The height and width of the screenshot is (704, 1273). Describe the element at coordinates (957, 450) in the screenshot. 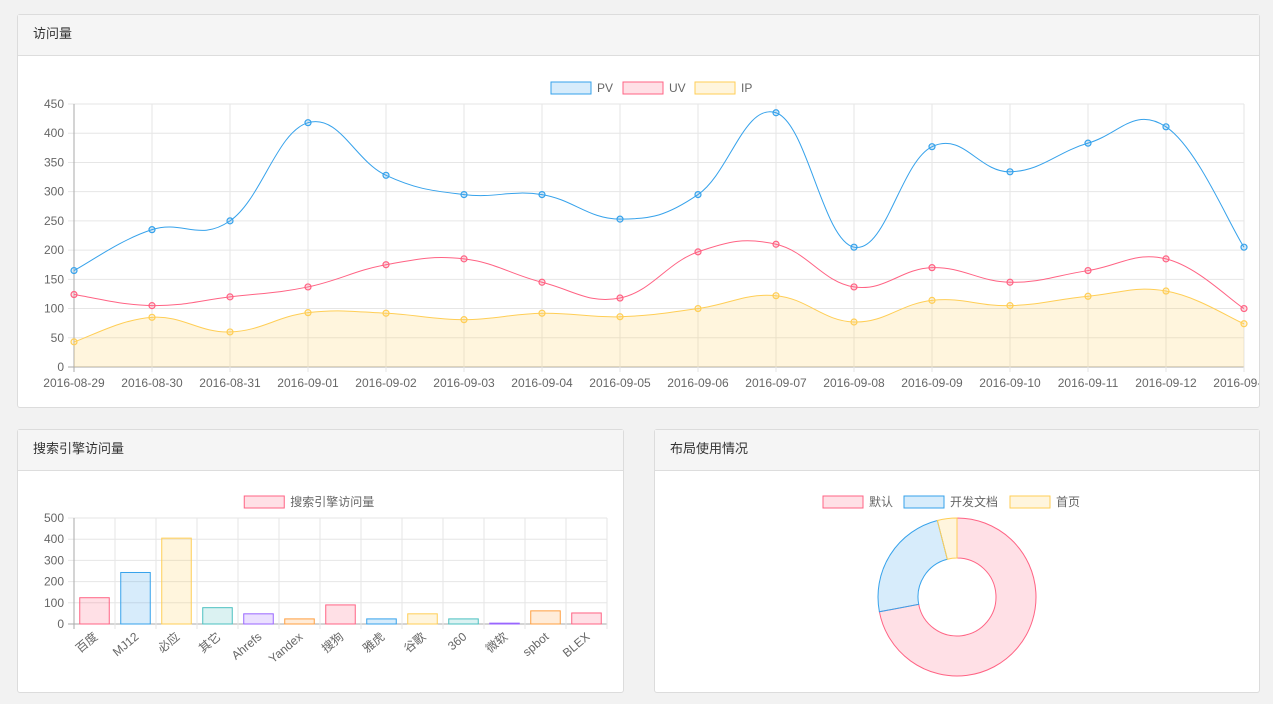

I see `layout-usage-panel-title: 布局使用情况` at that location.